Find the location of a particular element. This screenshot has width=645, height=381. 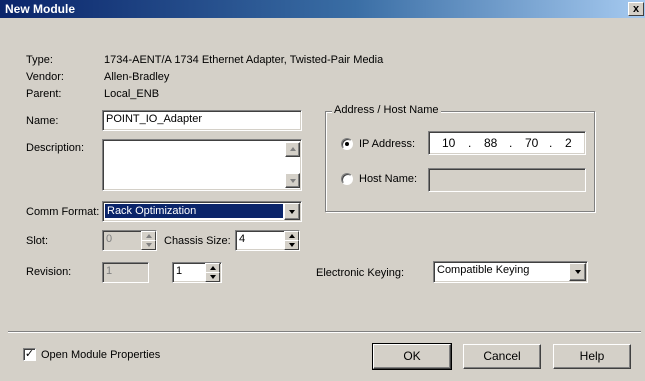

vendor-value: Allen-Bradley is located at coordinates (137, 77).